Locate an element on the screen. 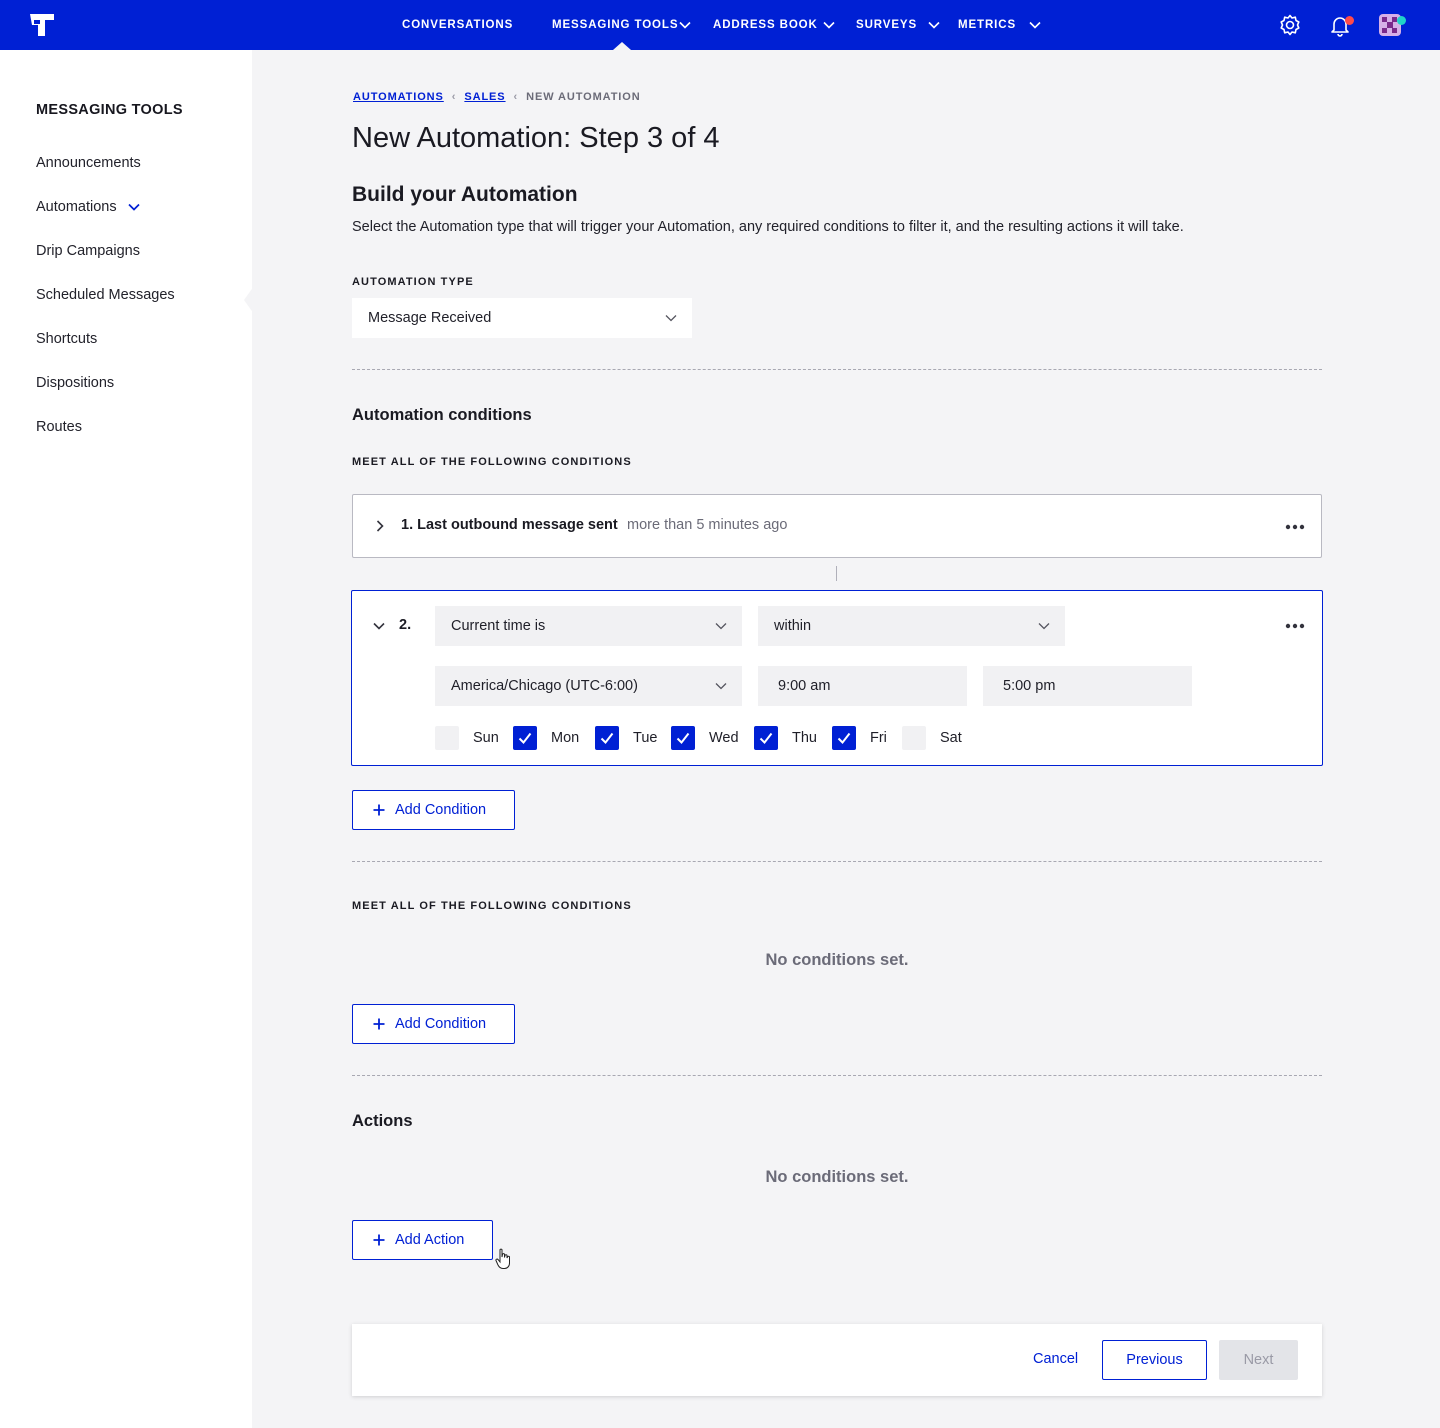  nav-surveys: SURVEYS is located at coordinates (898, 25).